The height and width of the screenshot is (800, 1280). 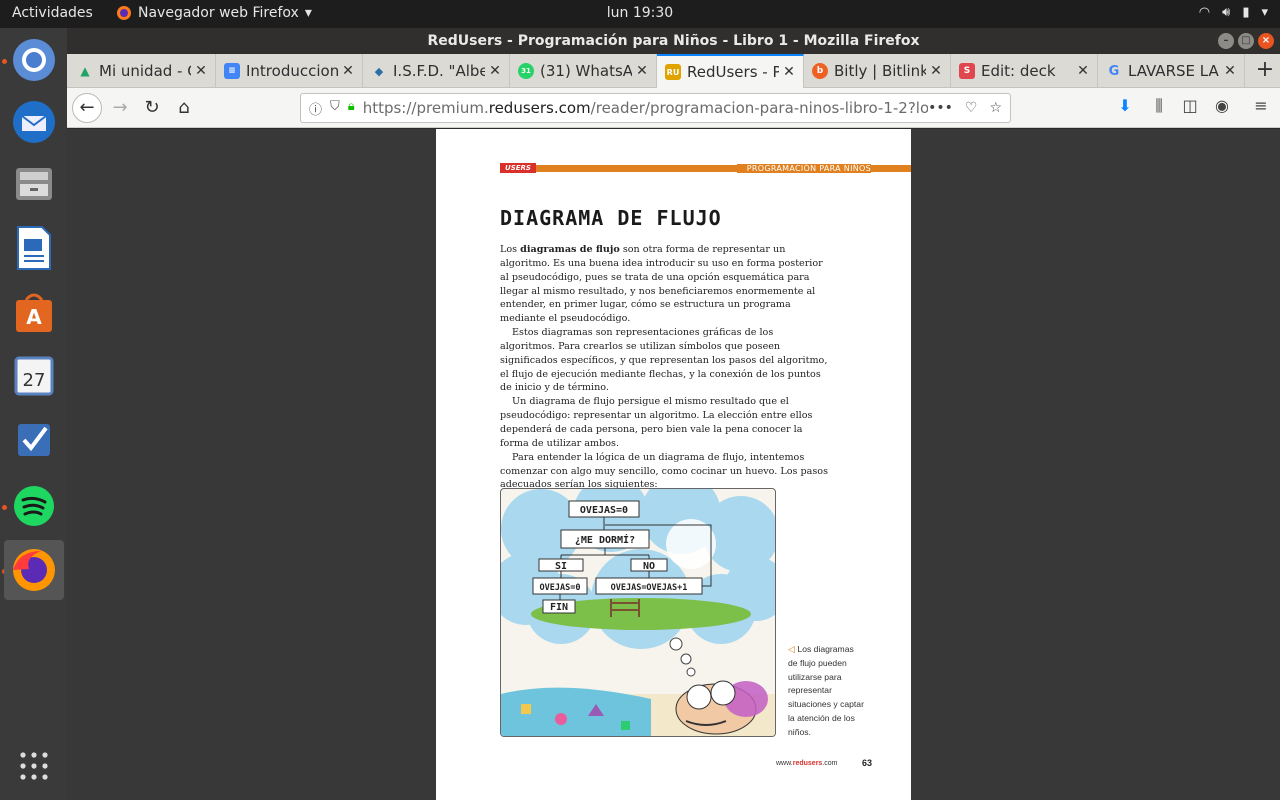 I want to click on app-menu: Navegador web Firefox ▾, so click(x=214, y=13).